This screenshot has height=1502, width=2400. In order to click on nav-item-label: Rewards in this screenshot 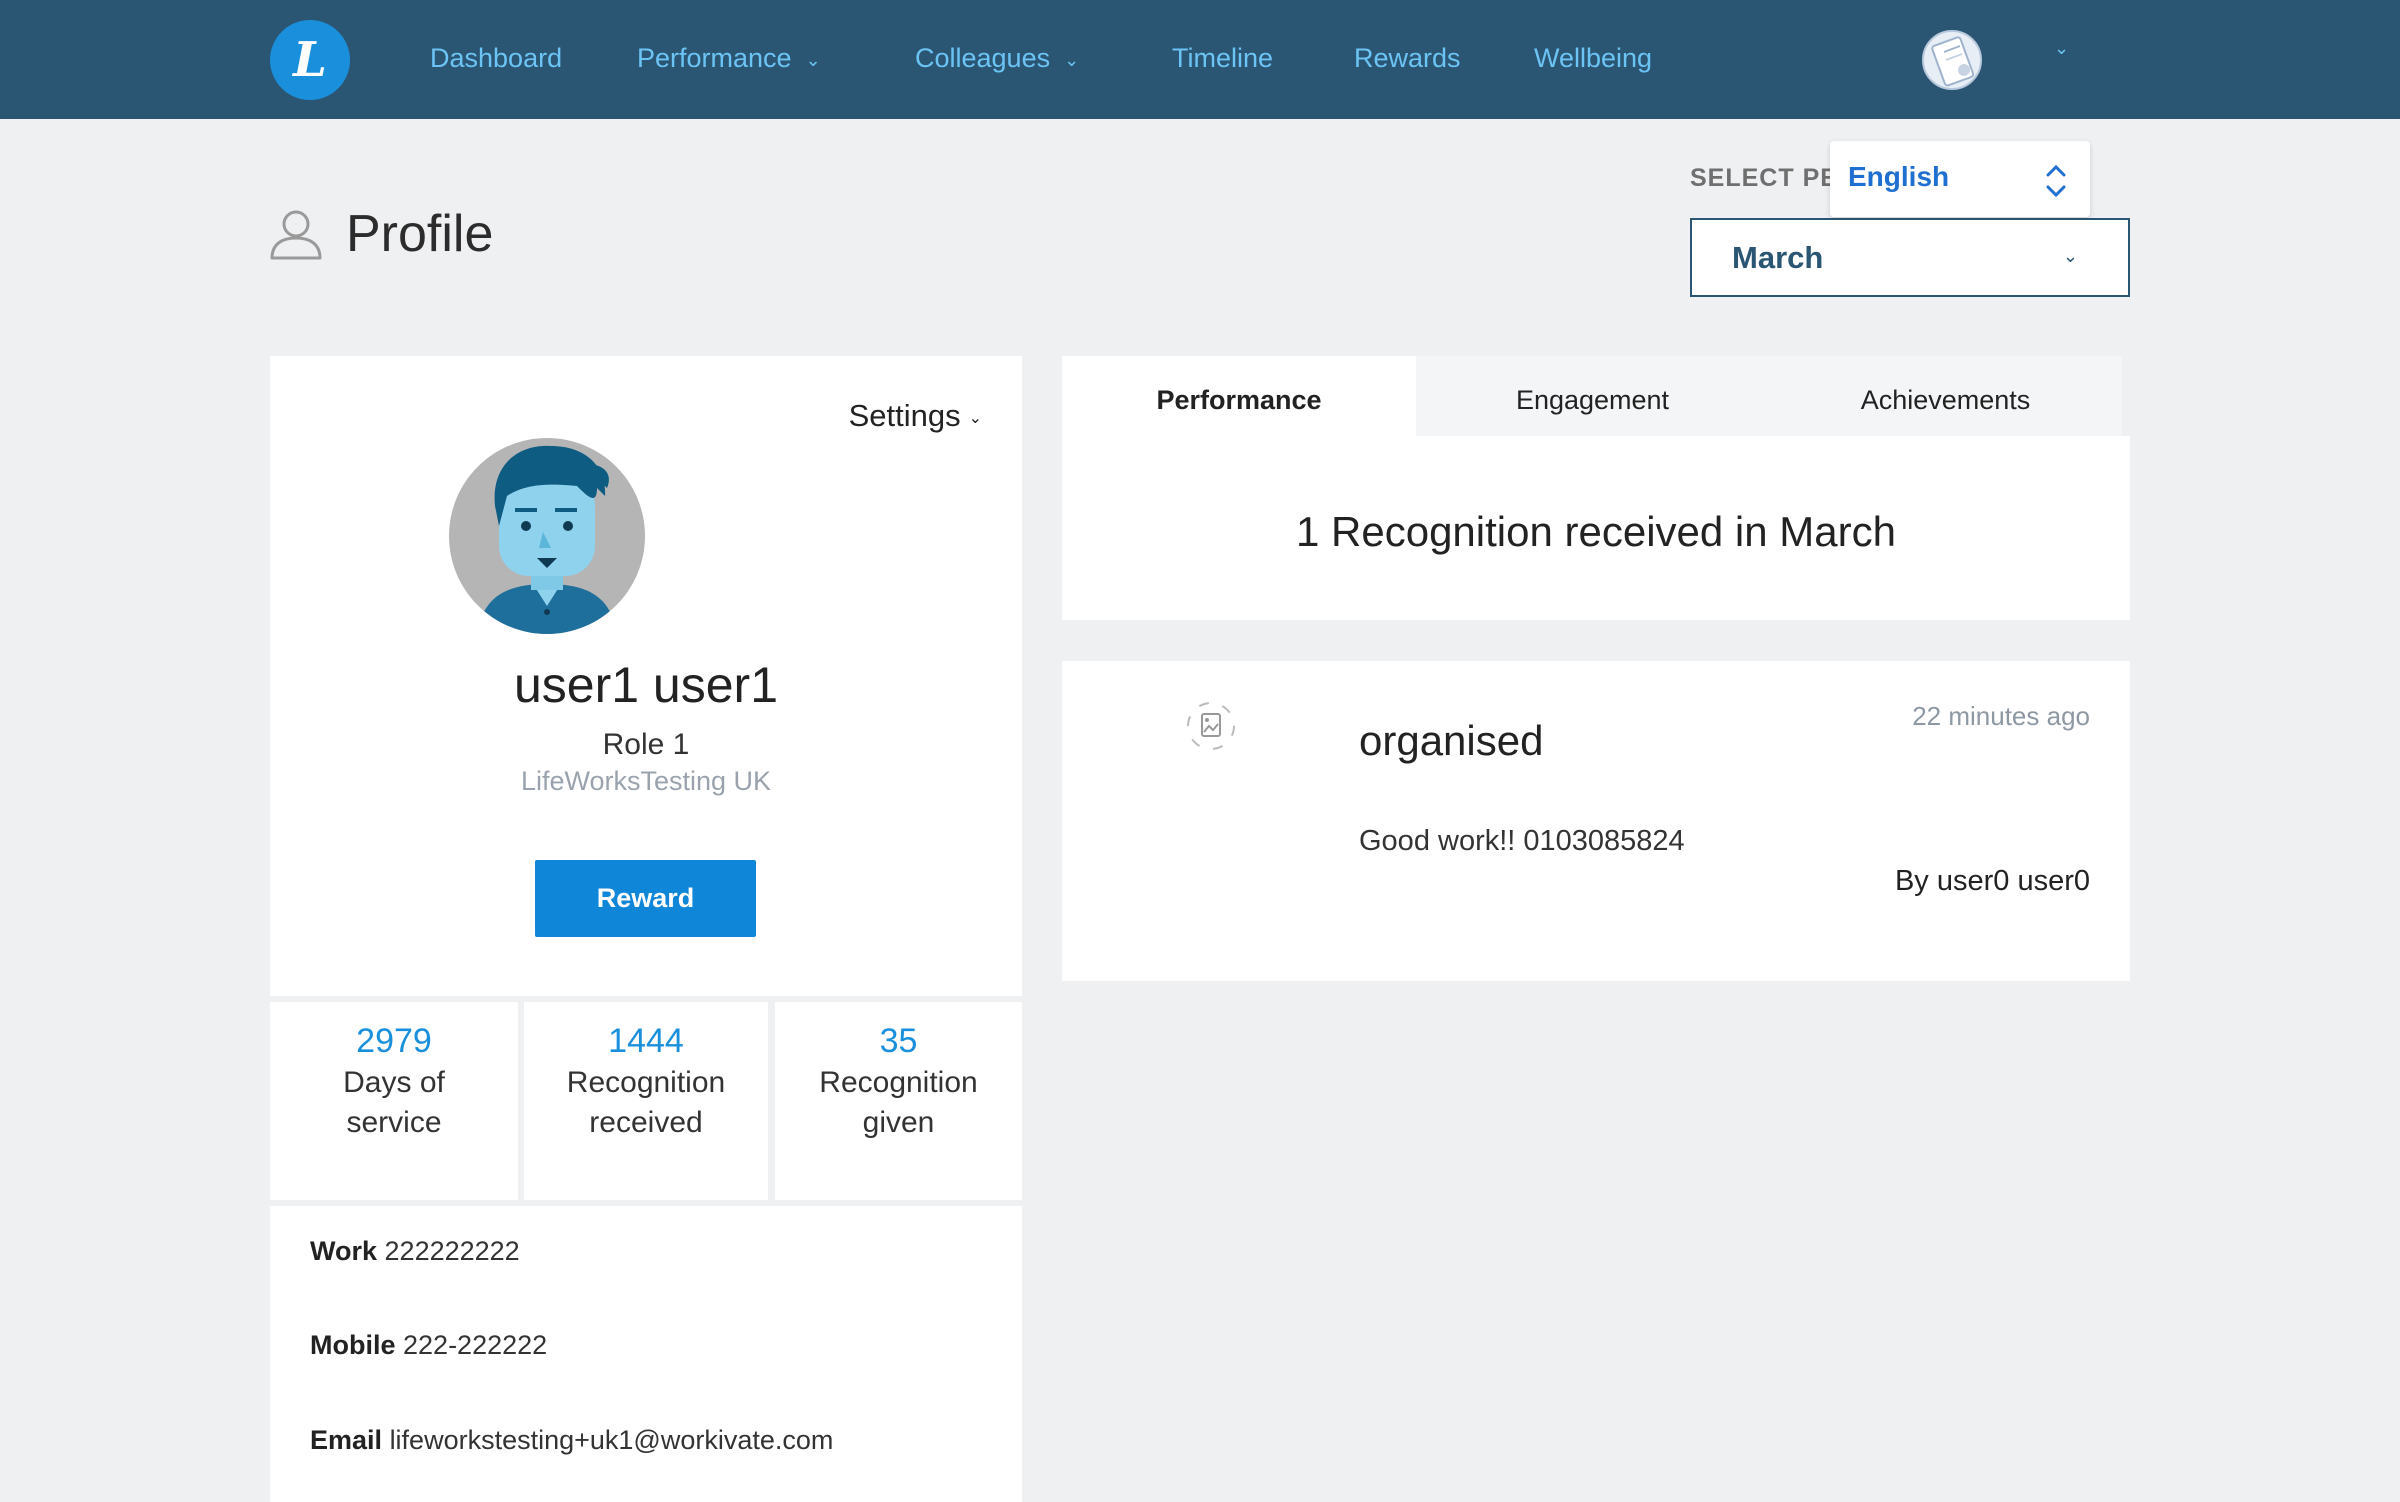, I will do `click(1407, 58)`.